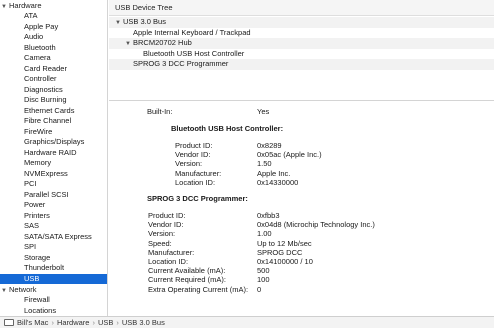 This screenshot has height=328, width=494. I want to click on sidebar-item-fibre-channel: Fibre Channel, so click(53, 121).